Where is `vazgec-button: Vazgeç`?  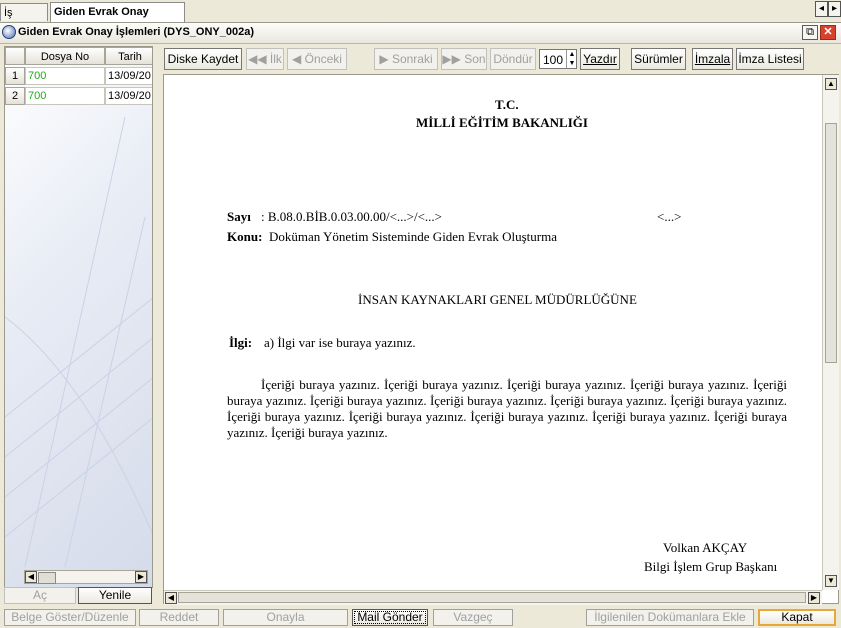
vazgec-button: Vazgeç is located at coordinates (473, 617).